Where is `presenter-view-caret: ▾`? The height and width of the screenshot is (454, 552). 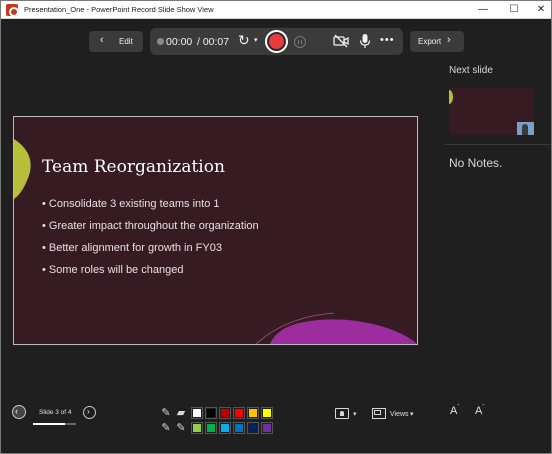
presenter-view-caret: ▾ is located at coordinates (355, 414).